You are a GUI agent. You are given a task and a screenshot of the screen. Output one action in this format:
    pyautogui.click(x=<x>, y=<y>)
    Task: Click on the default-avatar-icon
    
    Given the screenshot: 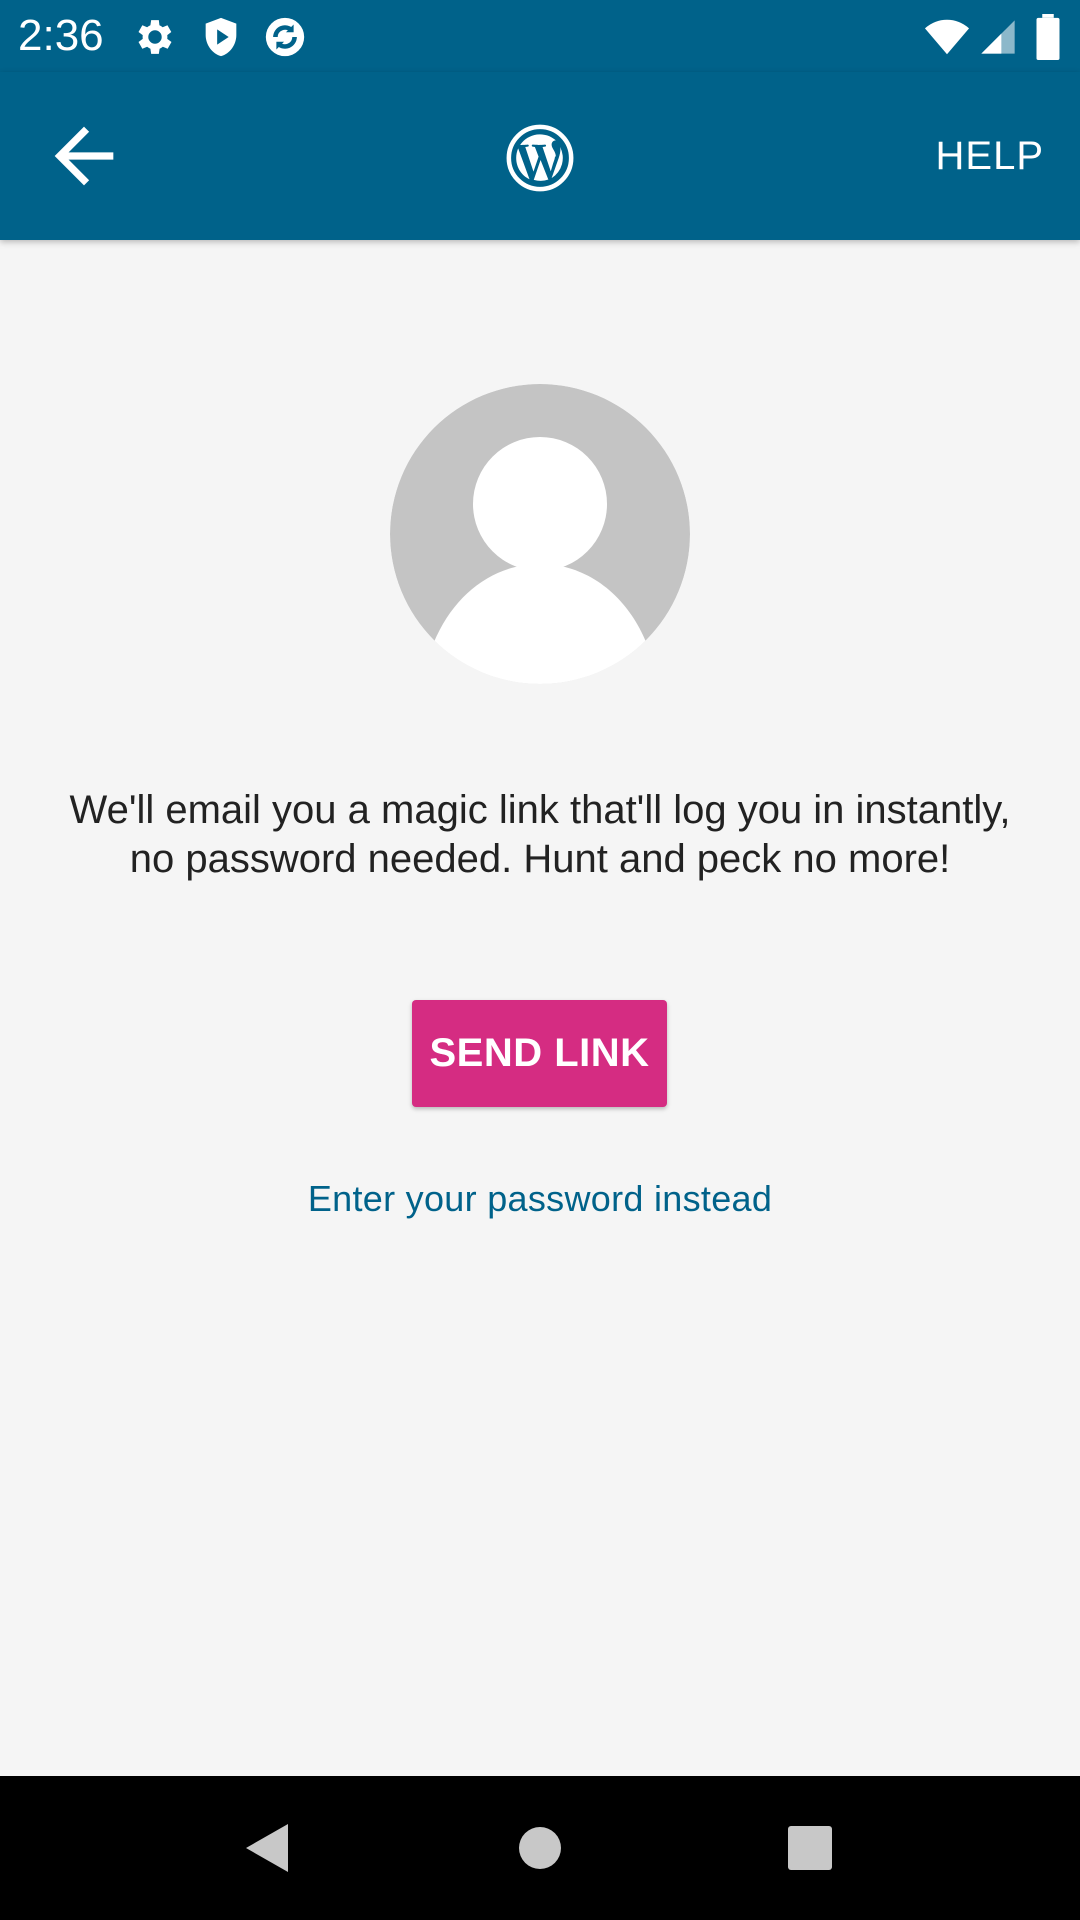 What is the action you would take?
    pyautogui.click(x=540, y=534)
    